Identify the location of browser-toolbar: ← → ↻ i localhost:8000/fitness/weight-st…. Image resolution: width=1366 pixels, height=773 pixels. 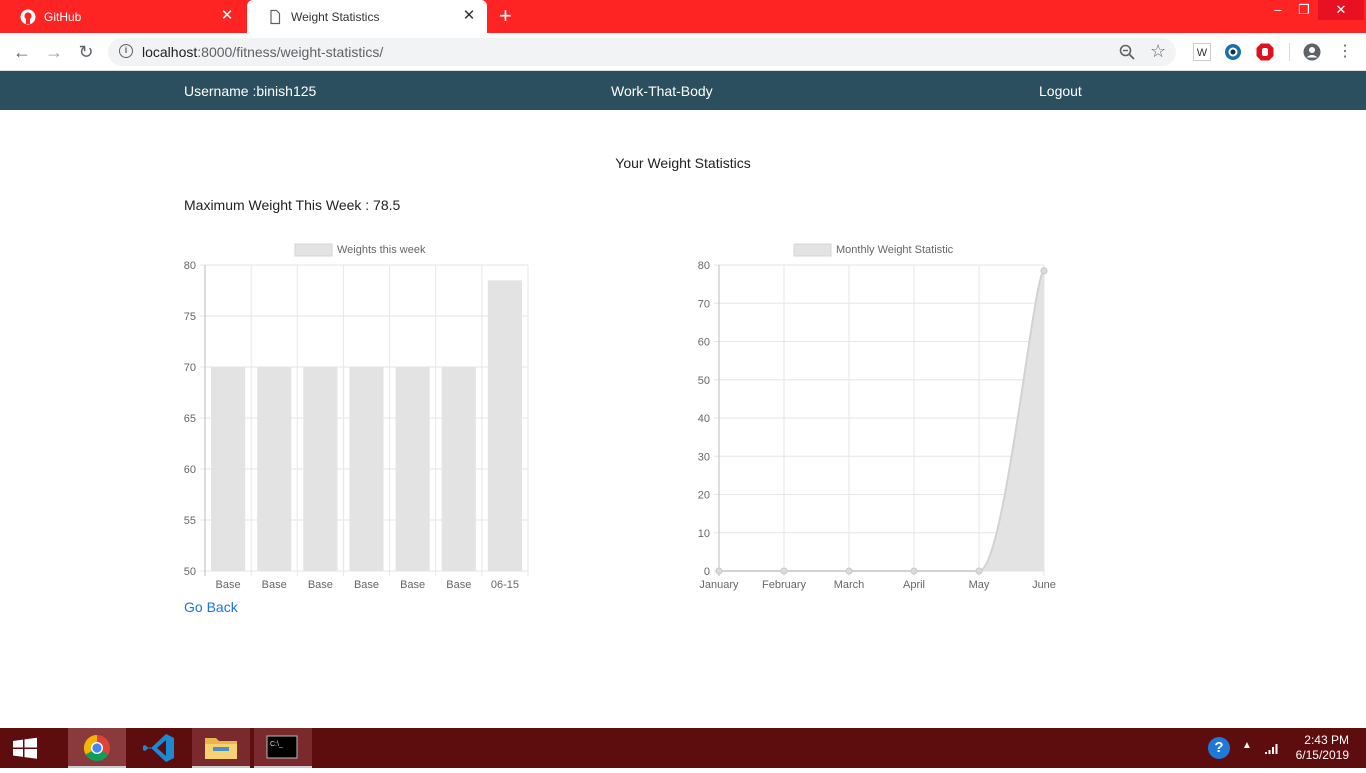
(683, 52).